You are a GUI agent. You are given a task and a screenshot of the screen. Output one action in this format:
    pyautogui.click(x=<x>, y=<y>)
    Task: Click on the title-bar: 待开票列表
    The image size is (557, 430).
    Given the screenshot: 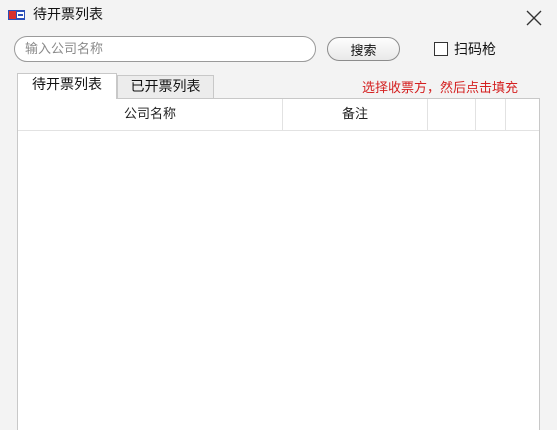 What is the action you would take?
    pyautogui.click(x=278, y=16)
    